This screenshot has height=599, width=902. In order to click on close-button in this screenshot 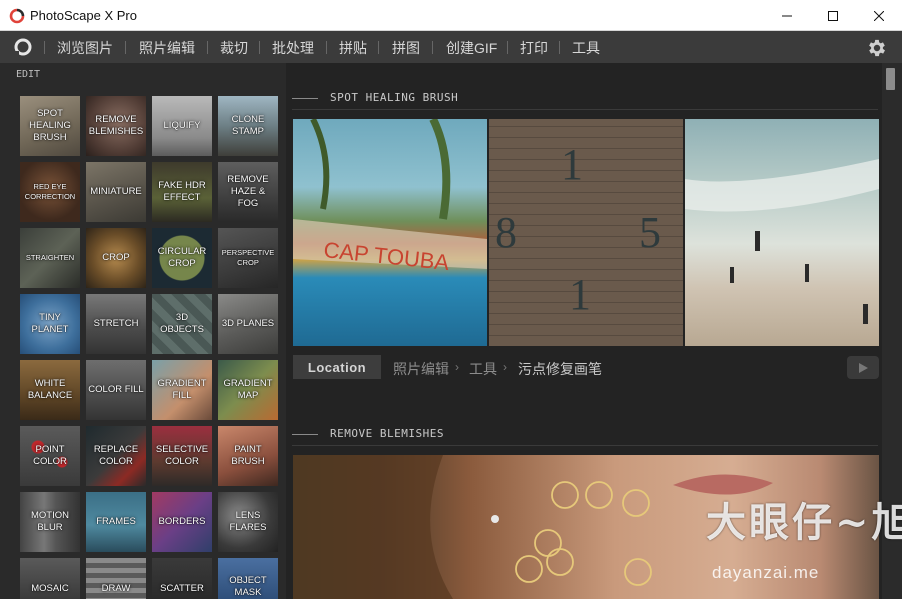, I will do `click(879, 15)`.